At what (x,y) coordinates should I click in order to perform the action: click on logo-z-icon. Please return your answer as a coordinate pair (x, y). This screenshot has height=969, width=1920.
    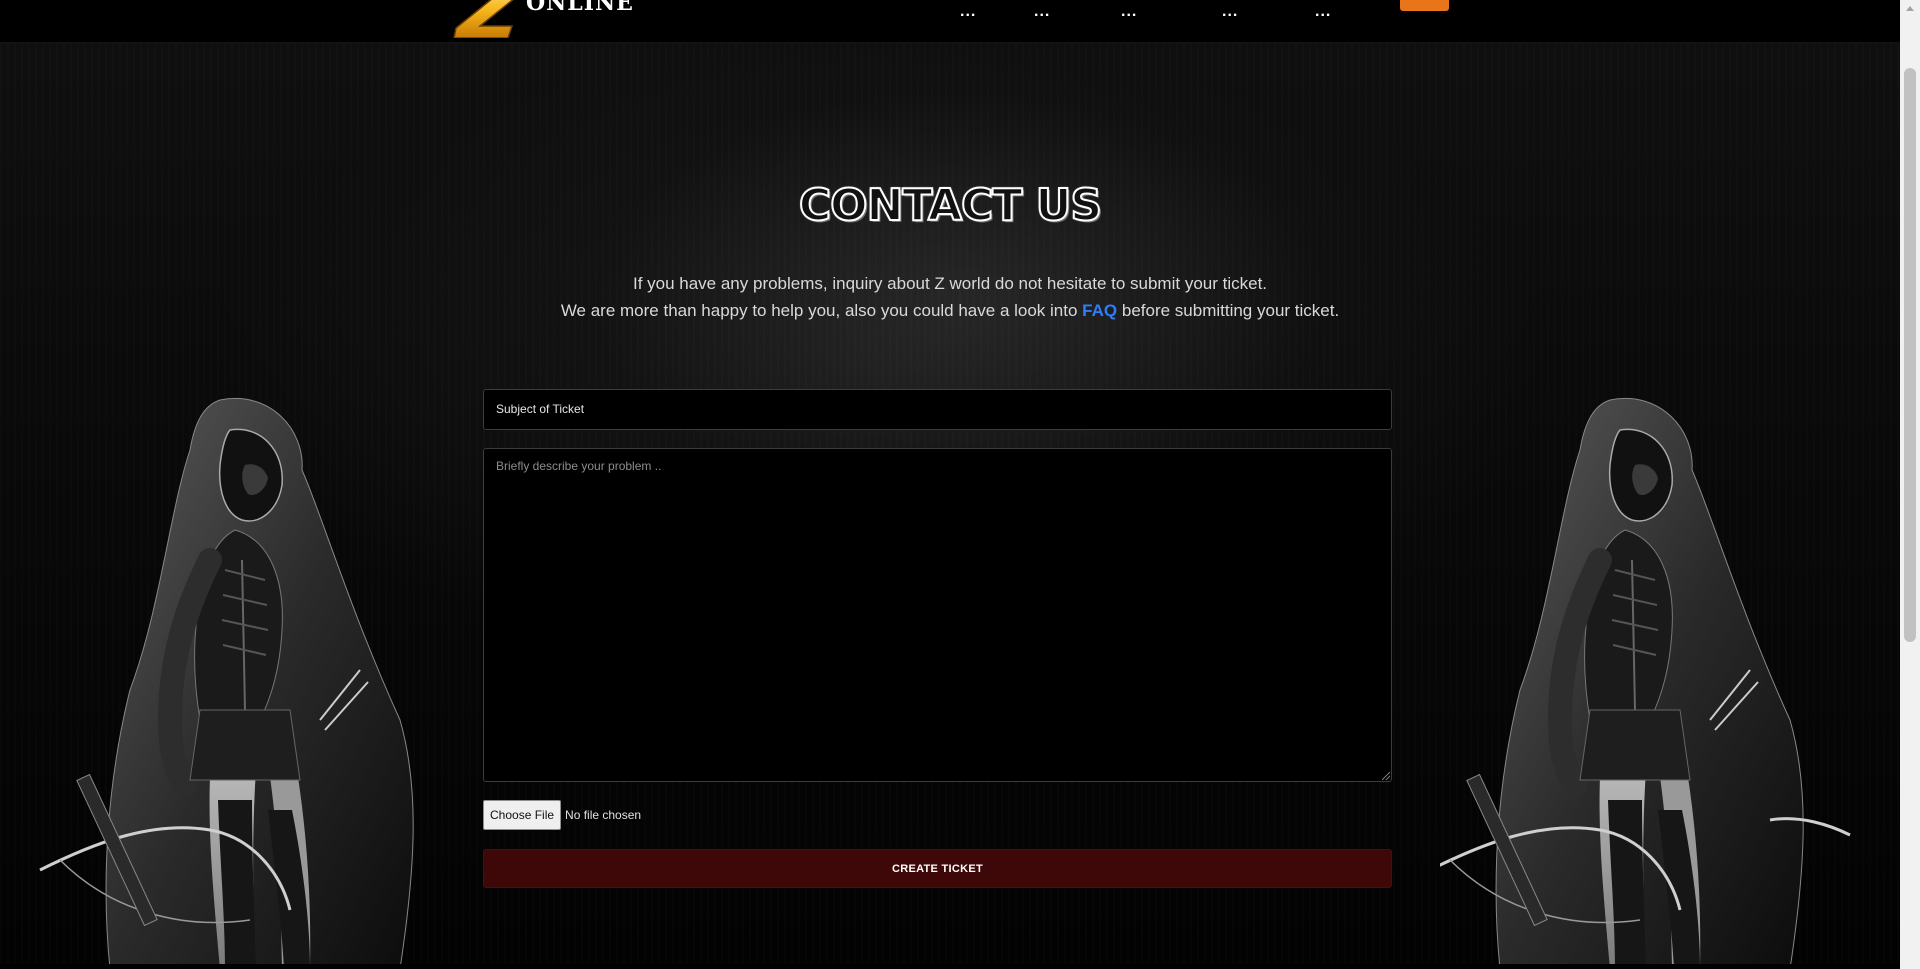
    Looking at the image, I should click on (483, 19).